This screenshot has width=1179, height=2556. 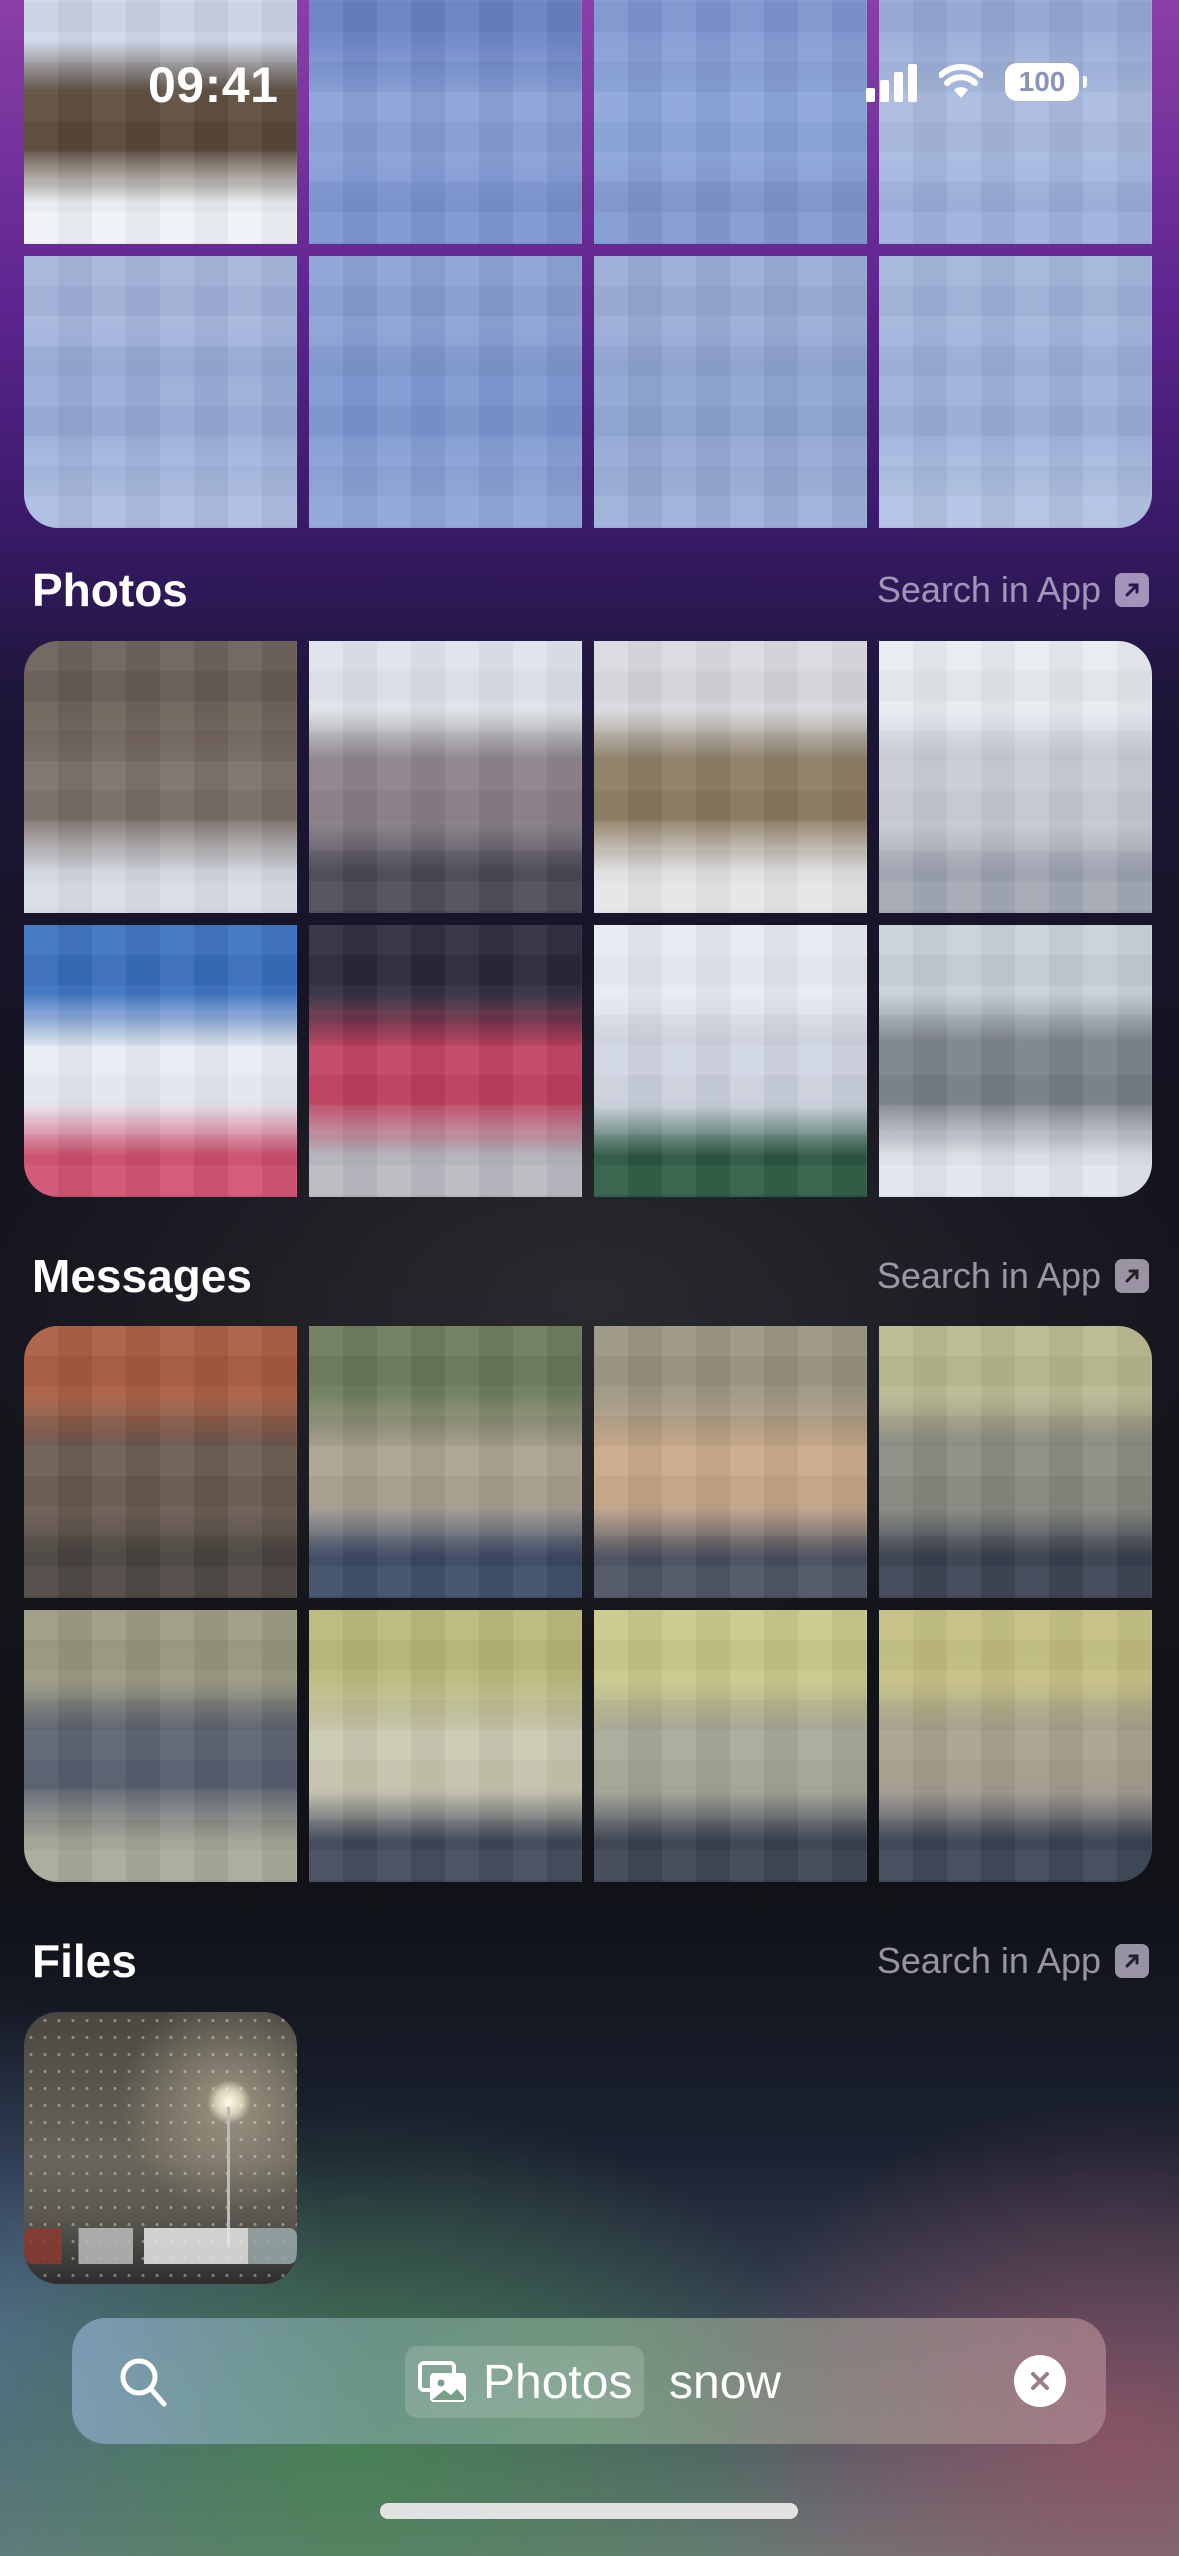 What do you see at coordinates (228, 2177) in the screenshot?
I see `lamp-post` at bounding box center [228, 2177].